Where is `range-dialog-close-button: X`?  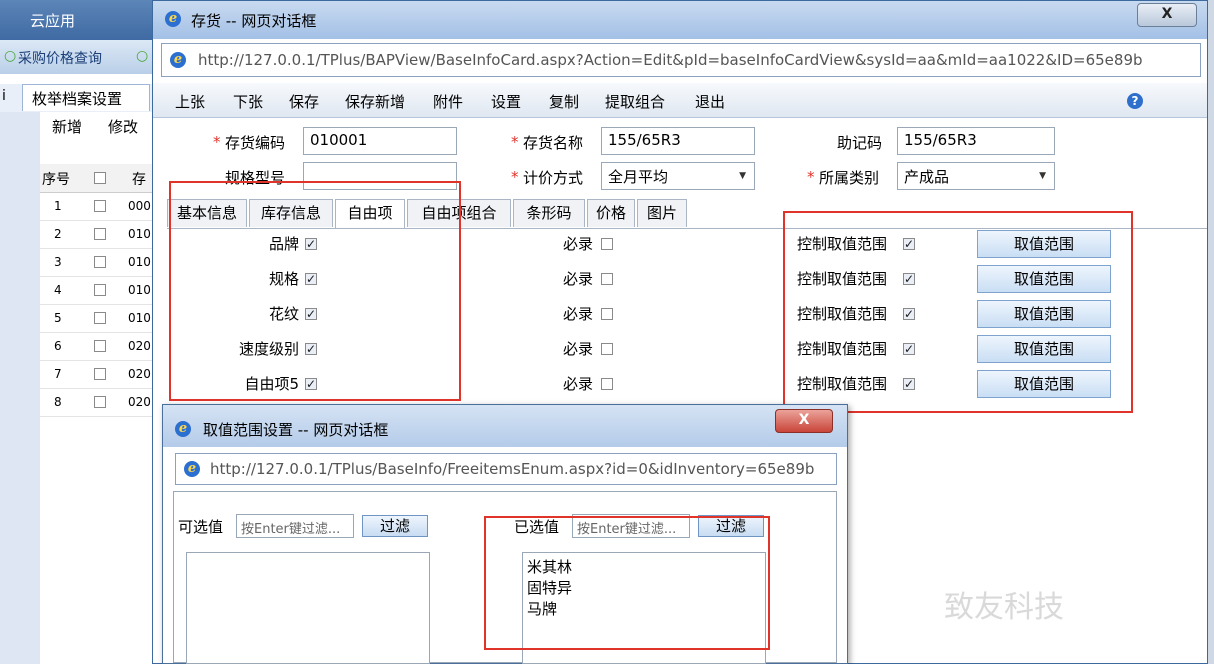 range-dialog-close-button: X is located at coordinates (804, 421).